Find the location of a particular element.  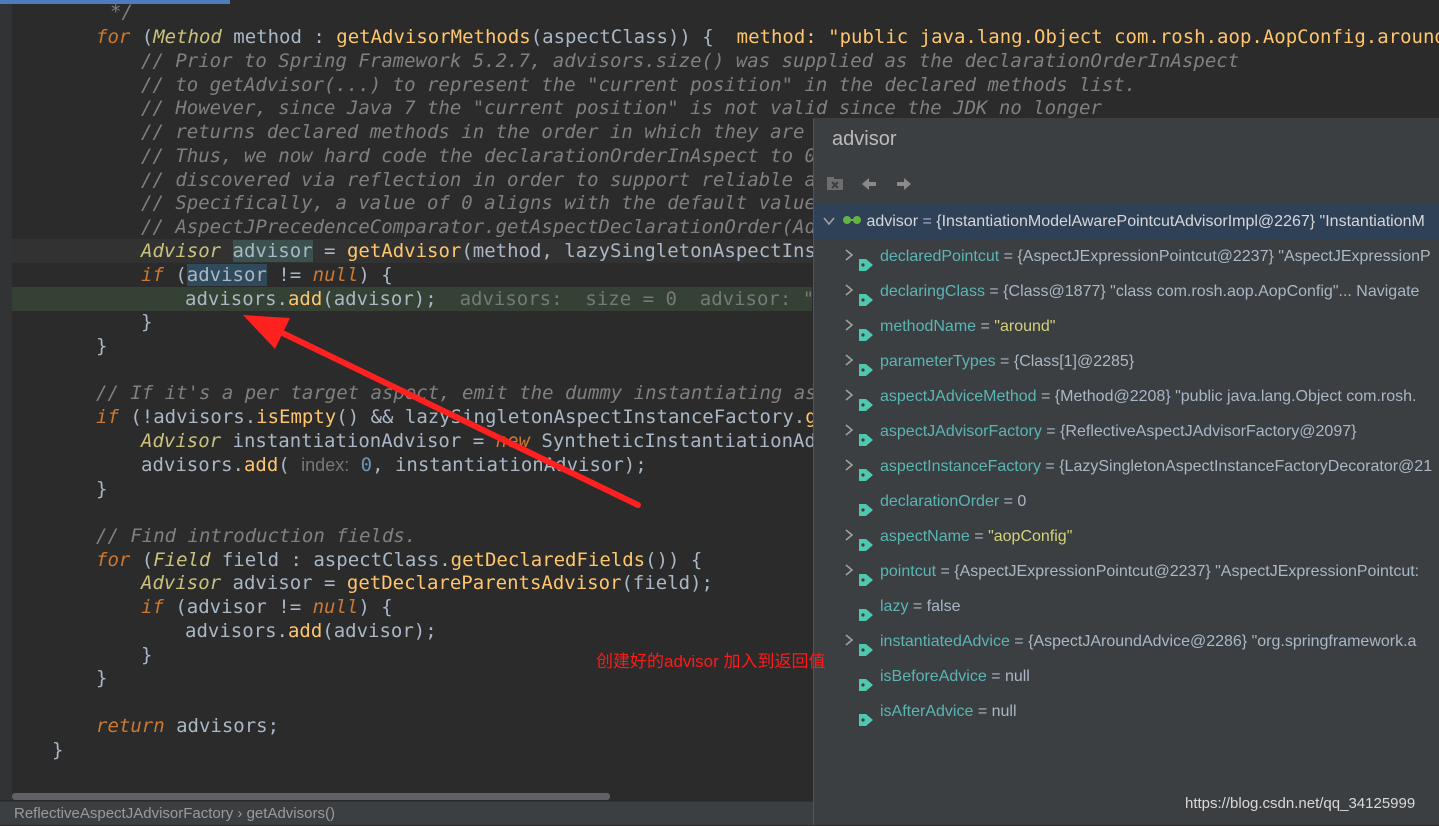

field-name: declaredPointcut is located at coordinates (940, 256).